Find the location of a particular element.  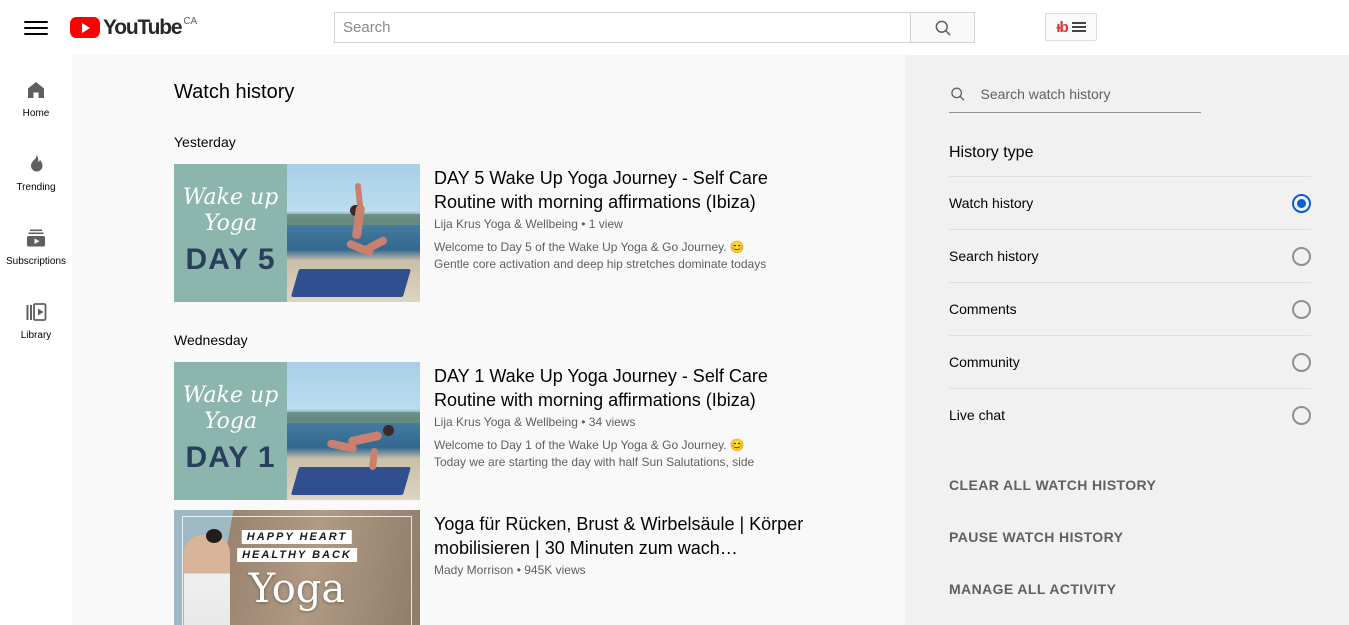

thumbnail-title-panel: Wake up Yoga DAY 1 is located at coordinates (231, 431).